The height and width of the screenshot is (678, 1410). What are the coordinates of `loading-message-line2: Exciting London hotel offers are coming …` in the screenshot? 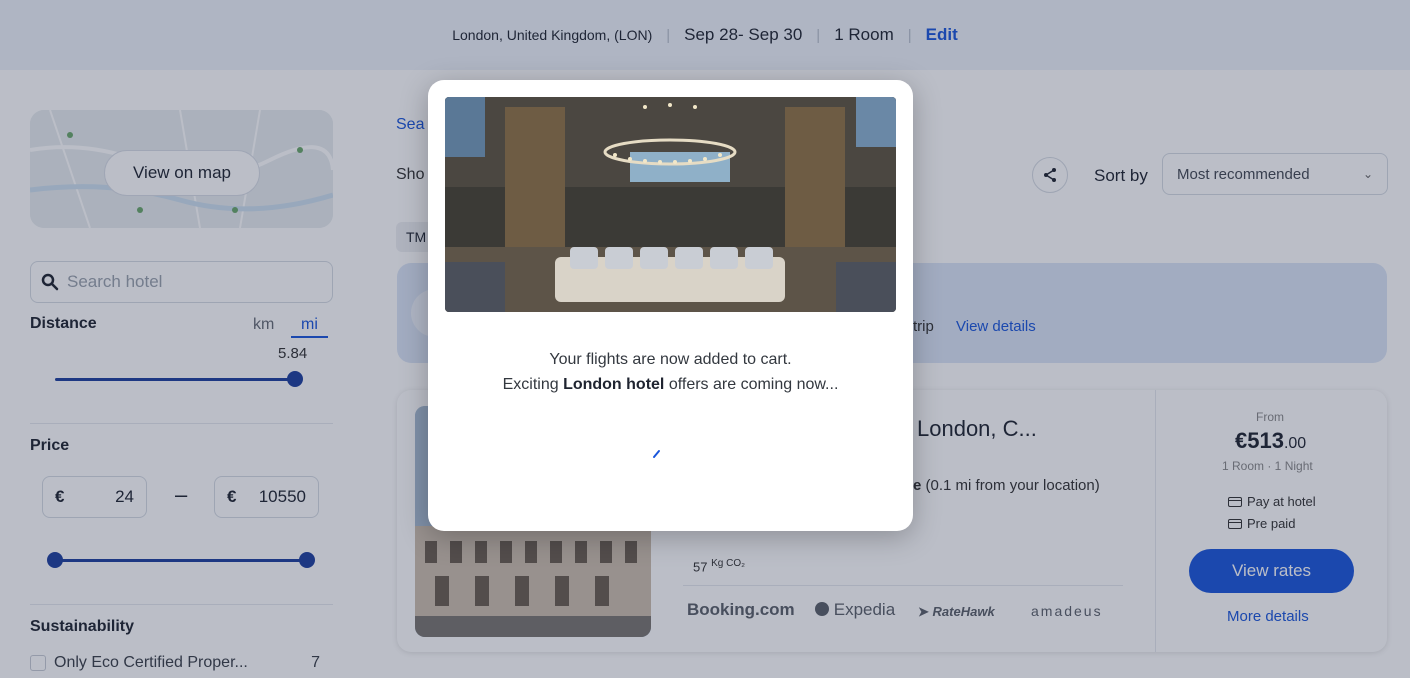 It's located at (670, 384).